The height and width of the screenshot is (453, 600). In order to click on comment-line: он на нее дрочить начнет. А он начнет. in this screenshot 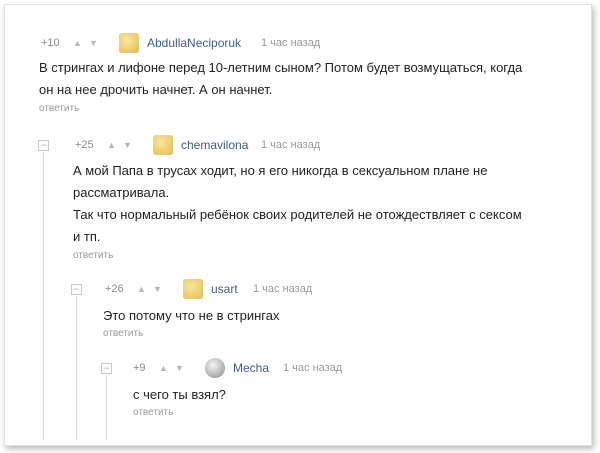, I will do `click(156, 89)`.